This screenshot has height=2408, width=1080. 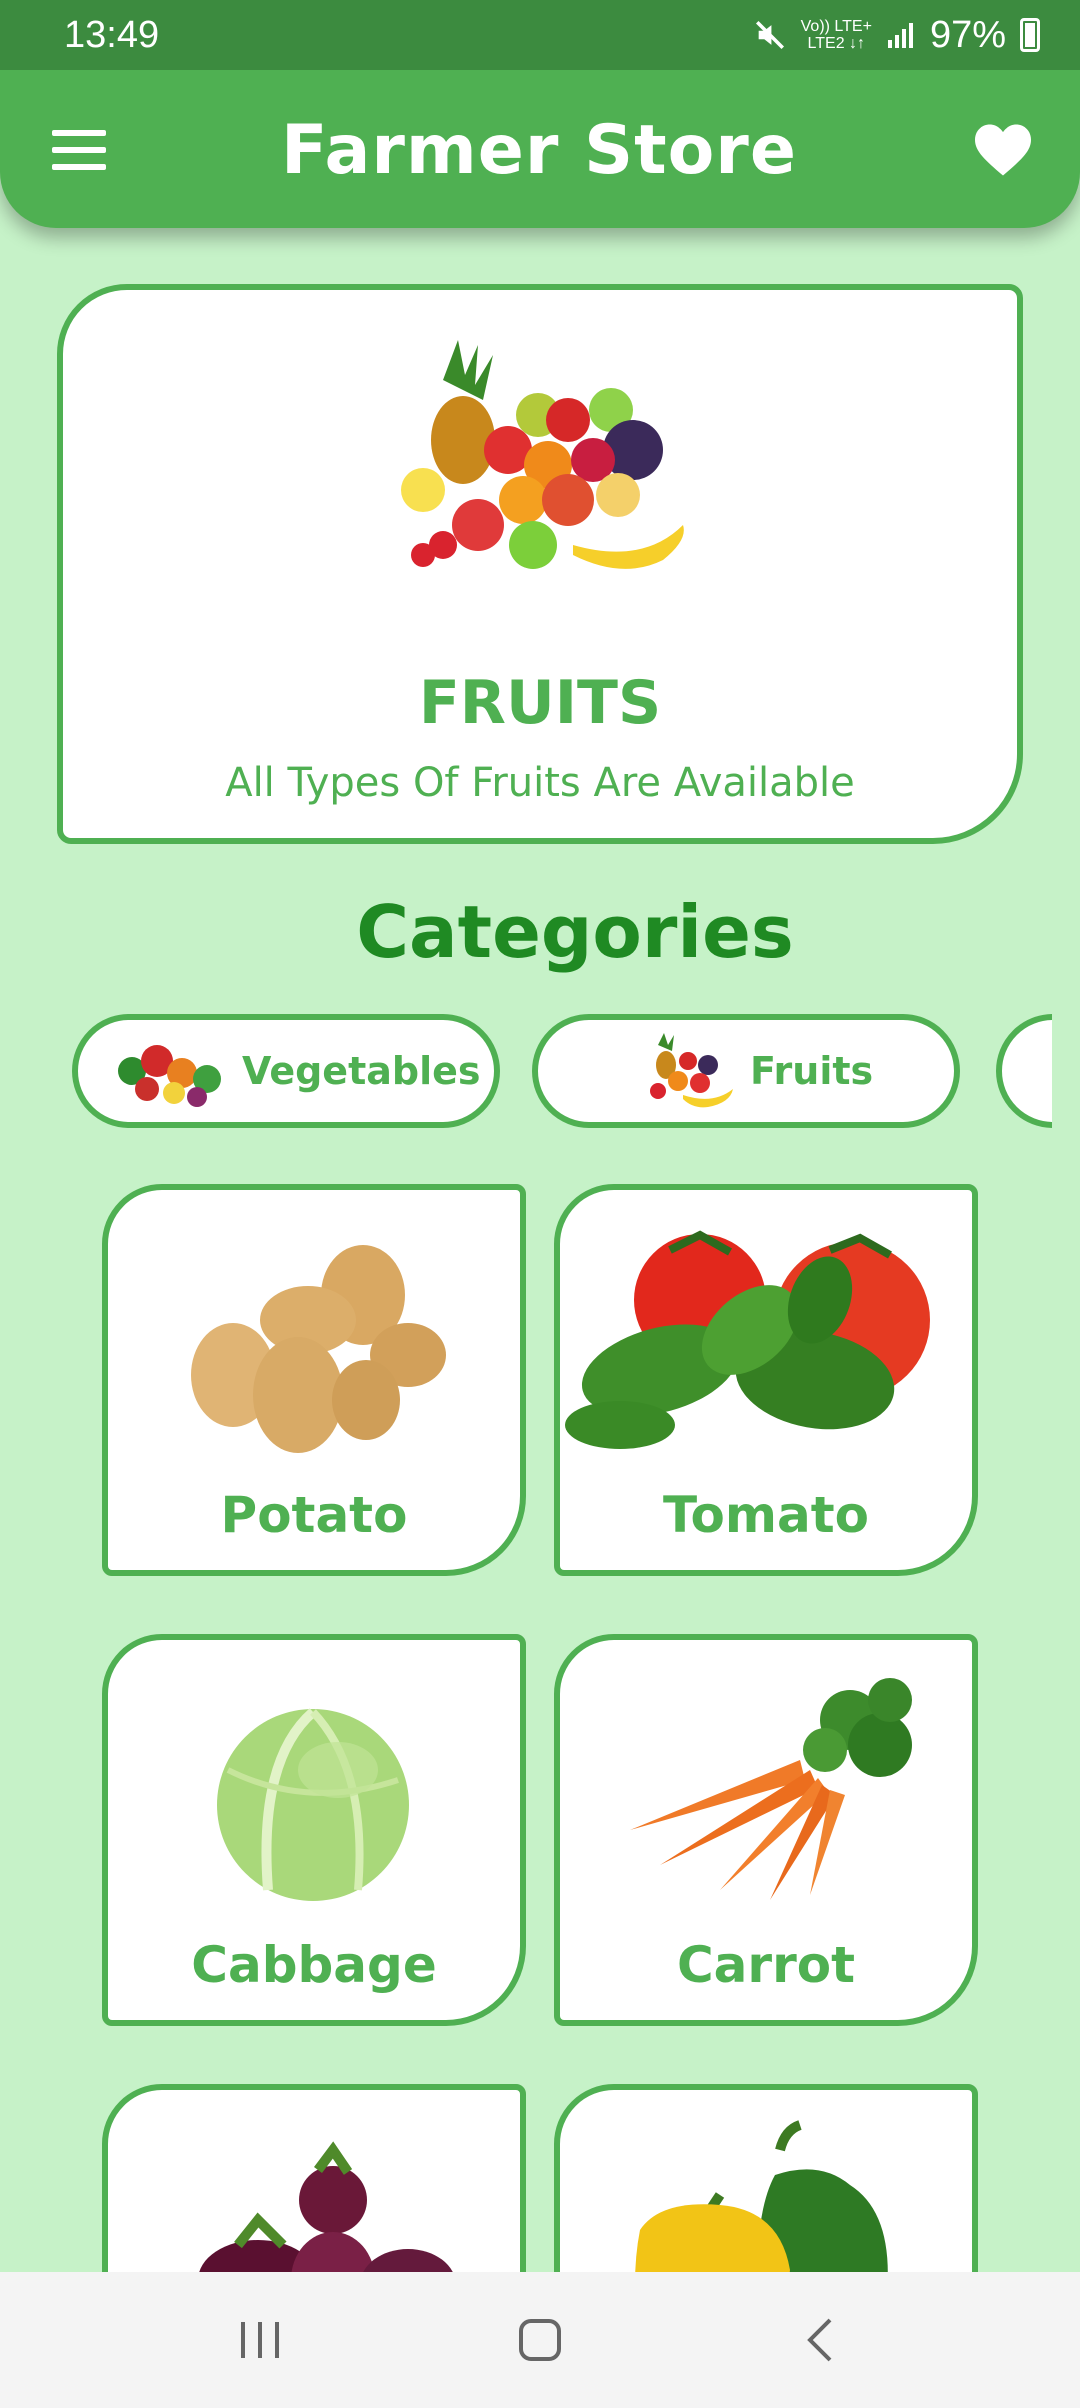 I want to click on recent-apps-button, so click(x=260, y=2340).